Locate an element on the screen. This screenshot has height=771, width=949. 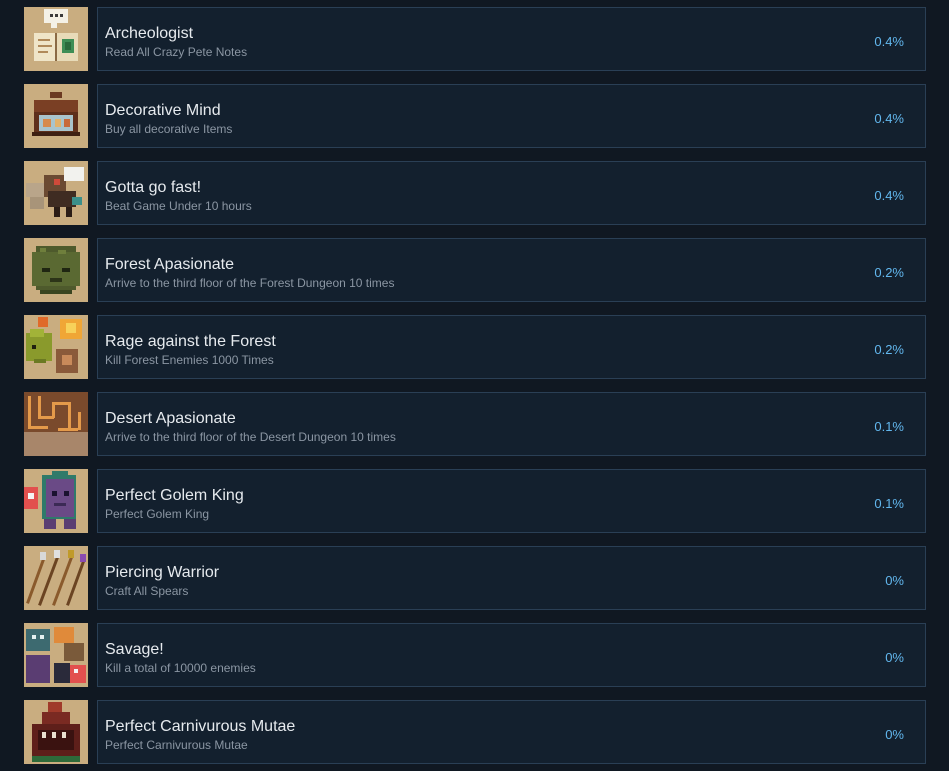
achievement-title: Savage! is located at coordinates (134, 649).